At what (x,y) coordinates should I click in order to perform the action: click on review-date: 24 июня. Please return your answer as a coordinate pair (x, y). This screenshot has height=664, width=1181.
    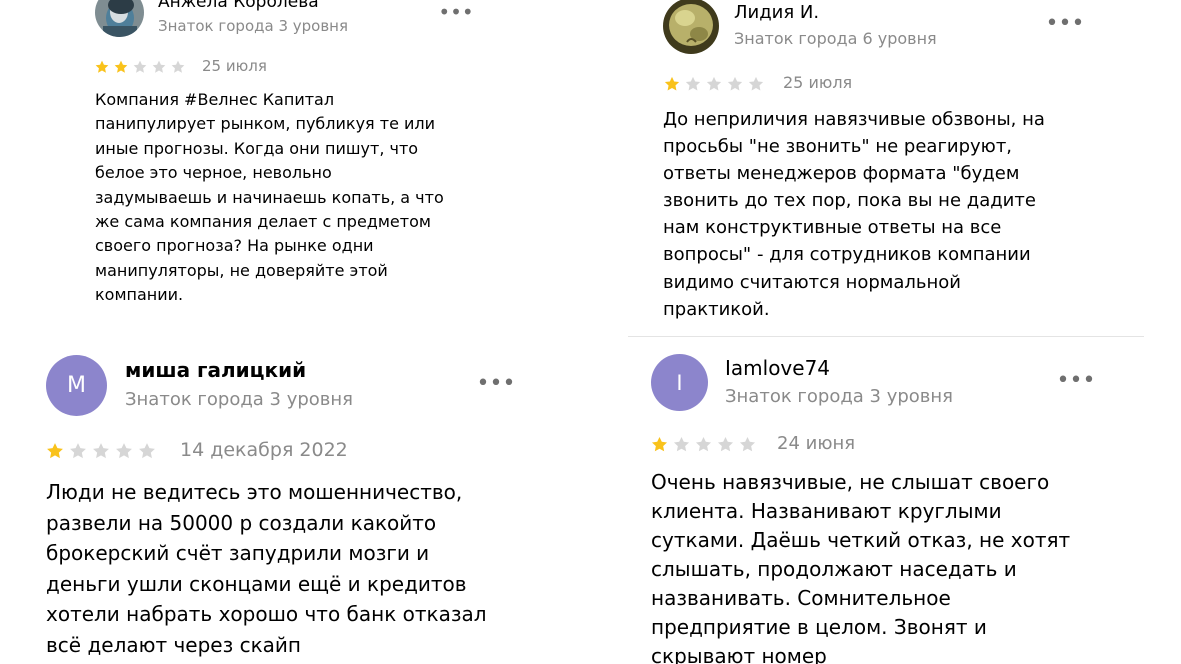
    Looking at the image, I should click on (816, 443).